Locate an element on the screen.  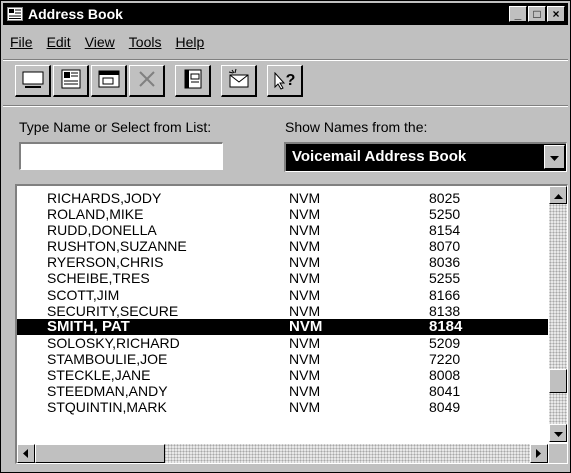
new-message-icon is located at coordinates (239, 80).